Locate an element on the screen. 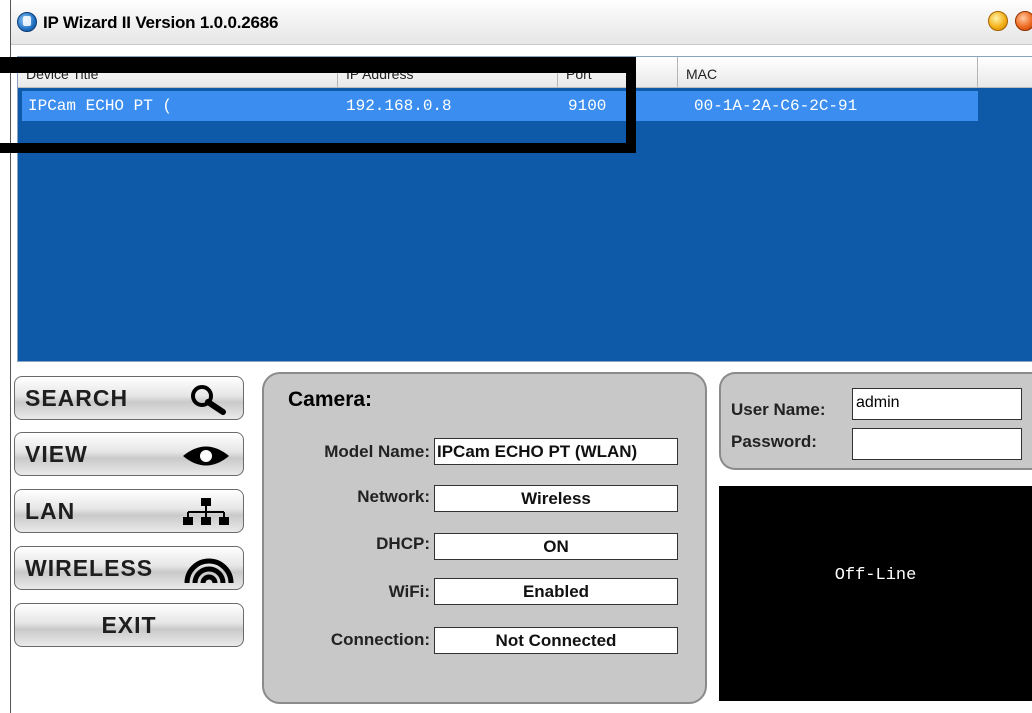 The image size is (1032, 713). connection-field: Not Connected is located at coordinates (556, 640).